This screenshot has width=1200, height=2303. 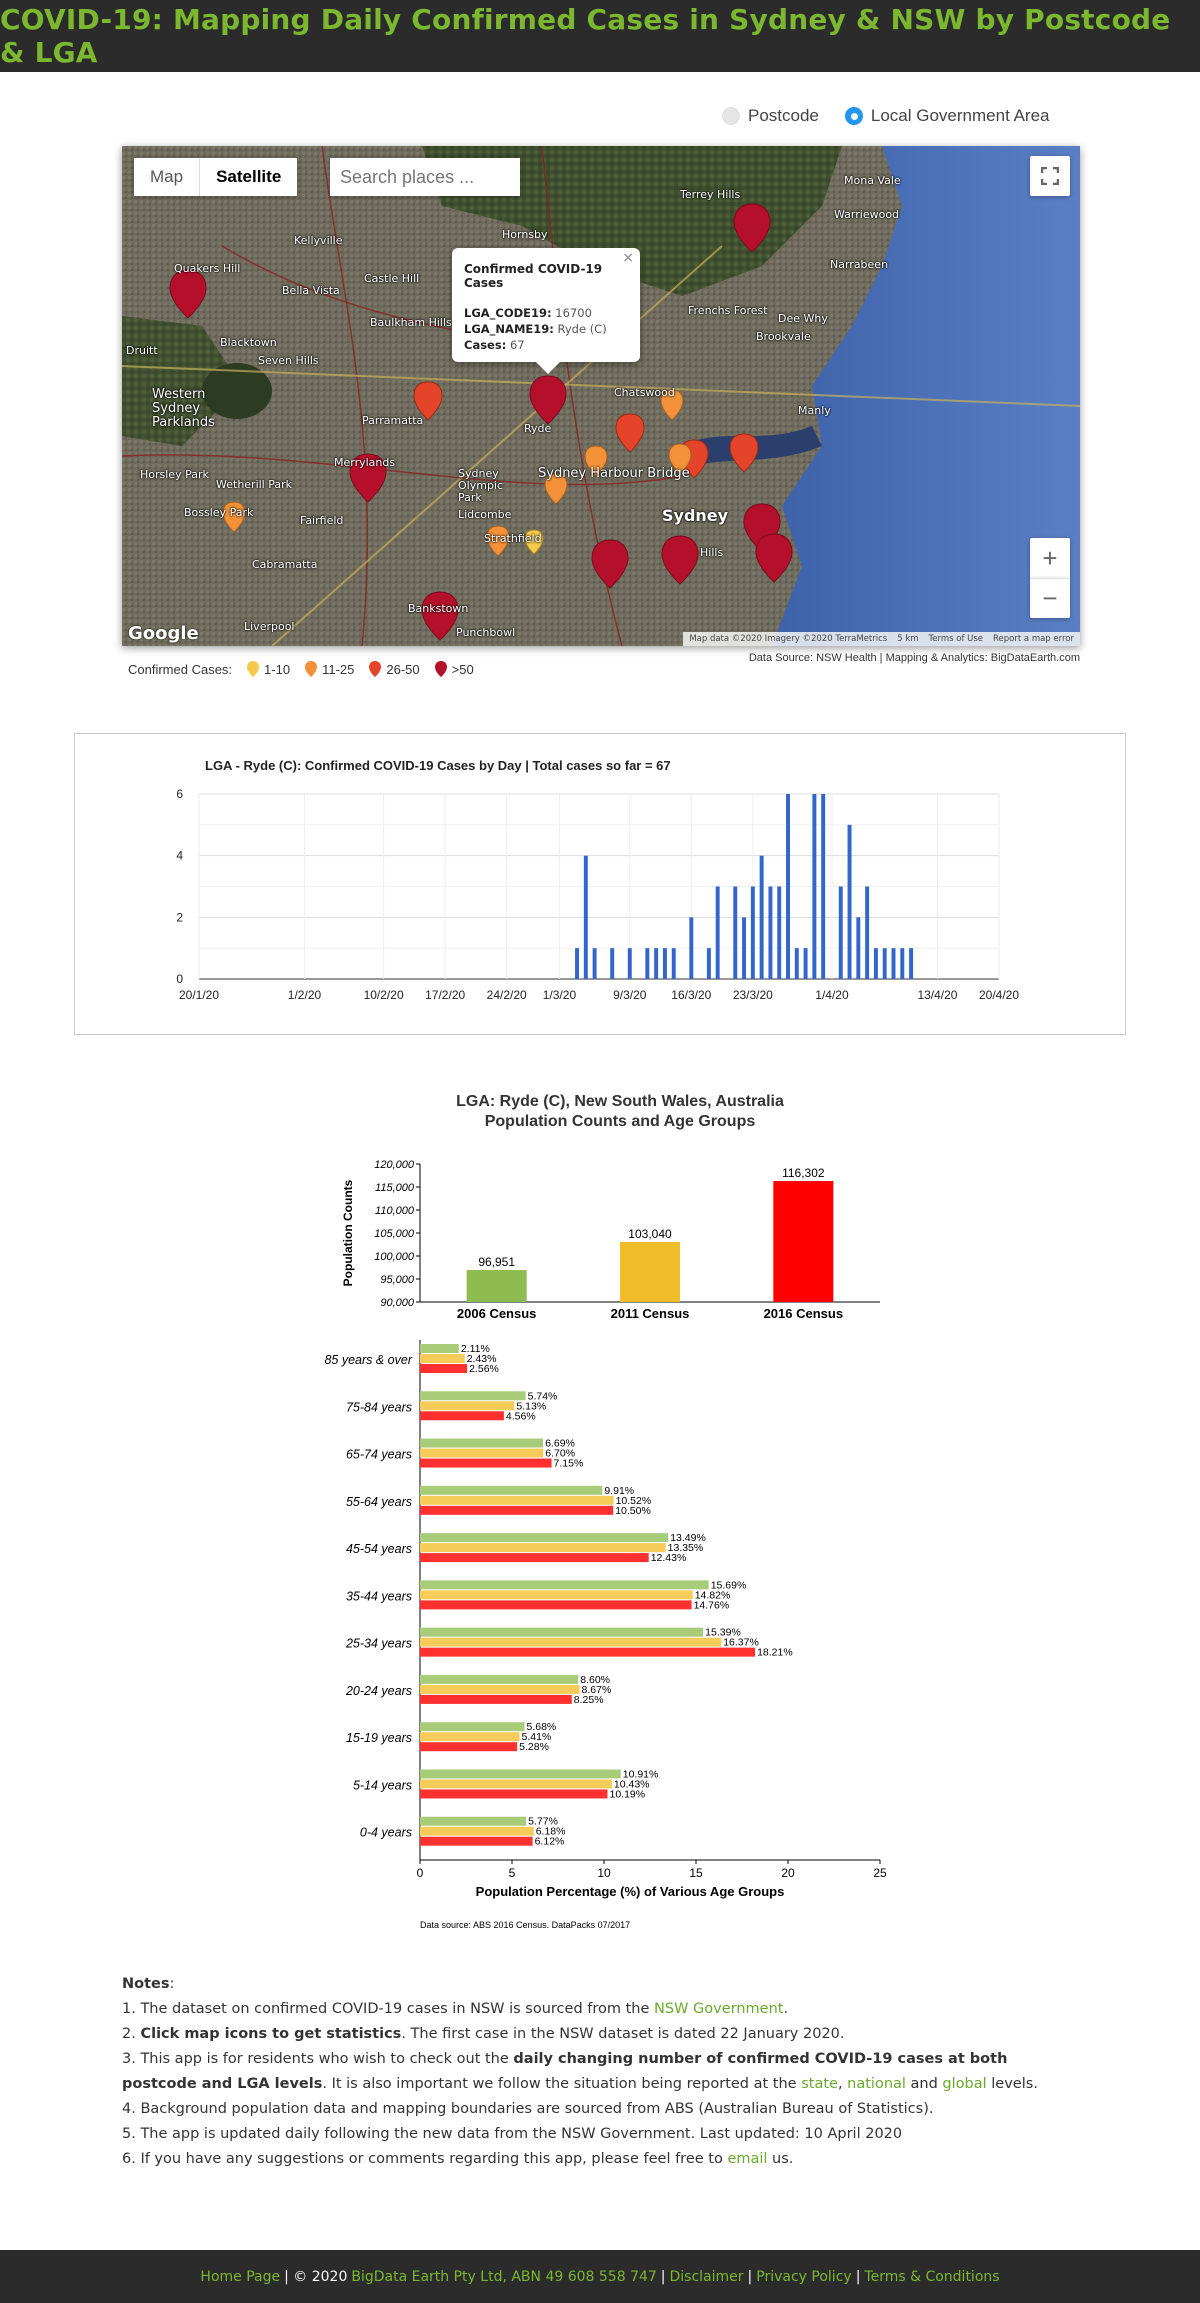 I want to click on age-bar-label: 12.43%, so click(x=669, y=1558).